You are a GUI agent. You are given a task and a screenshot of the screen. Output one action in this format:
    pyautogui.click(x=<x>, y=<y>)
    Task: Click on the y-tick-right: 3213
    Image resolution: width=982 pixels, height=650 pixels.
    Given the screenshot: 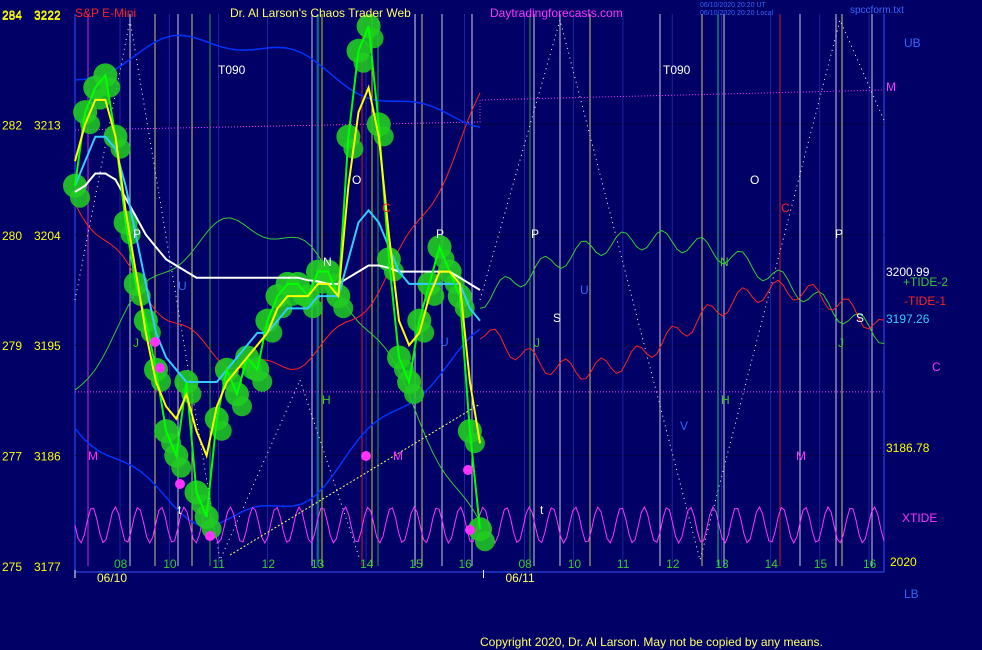 What is the action you would take?
    pyautogui.click(x=47, y=125)
    